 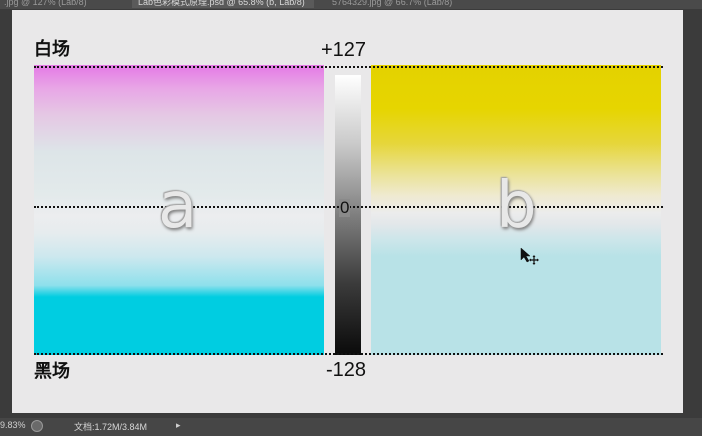 What do you see at coordinates (13, 425) in the screenshot?
I see `zoom-level: 9.83%` at bounding box center [13, 425].